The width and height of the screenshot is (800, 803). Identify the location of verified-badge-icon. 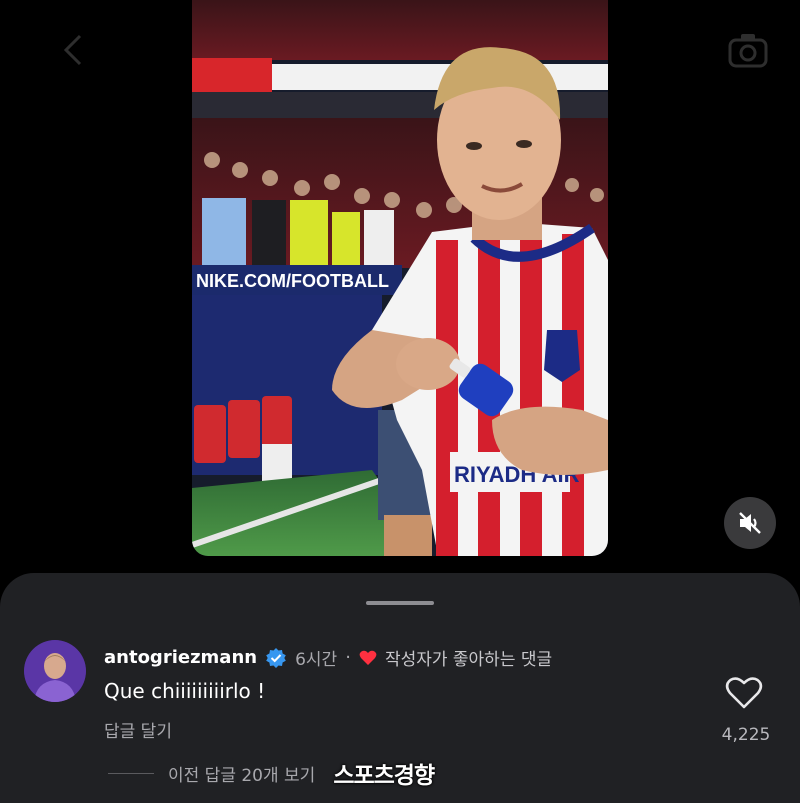
(276, 657).